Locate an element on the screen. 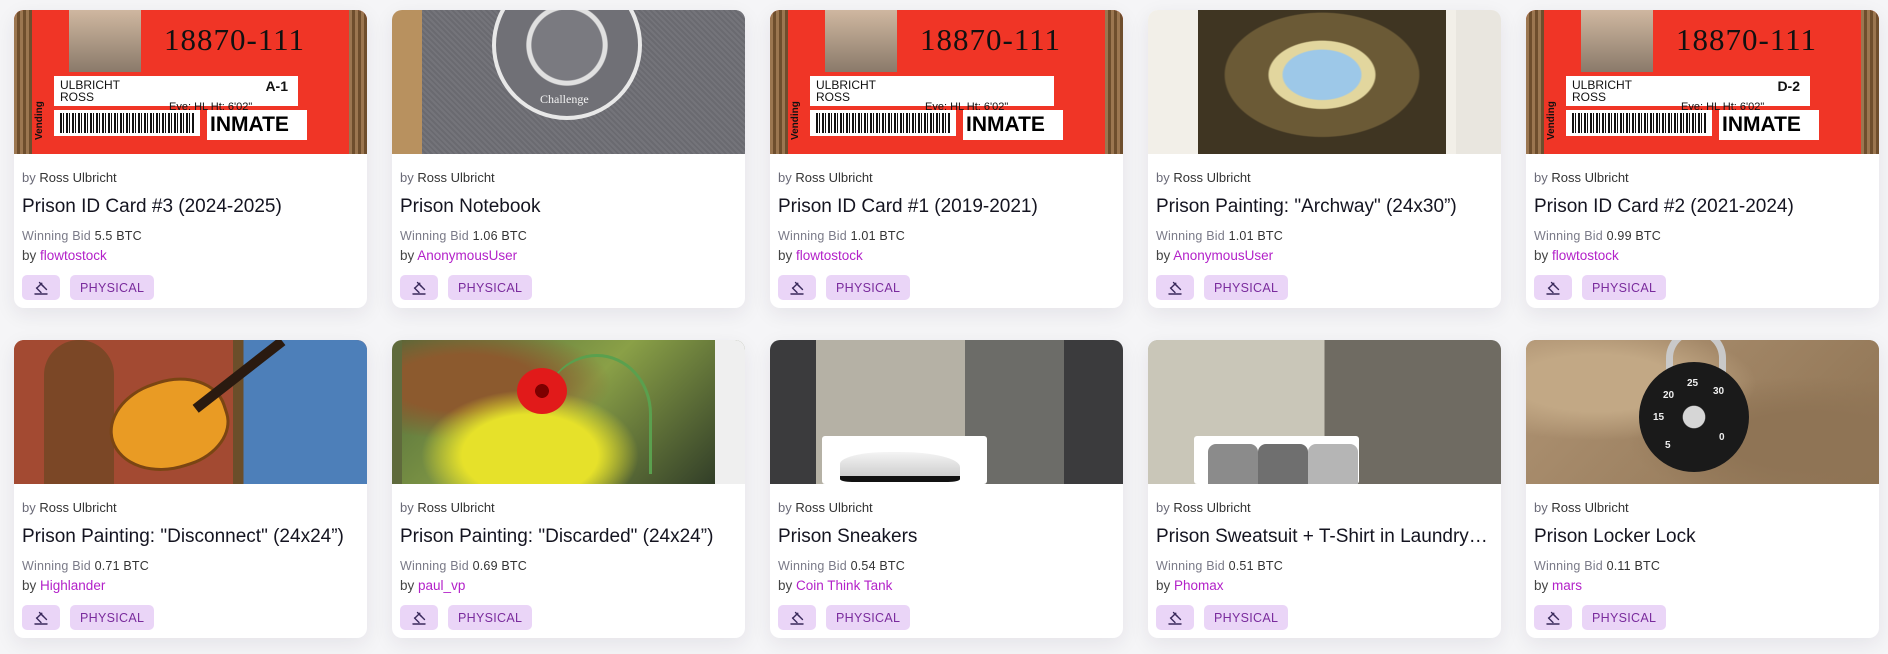 This screenshot has height=654, width=1888. id-name-box: ULBRICHT ROSS A-1 Eye: HL Ht: 6'02" is located at coordinates (176, 94).